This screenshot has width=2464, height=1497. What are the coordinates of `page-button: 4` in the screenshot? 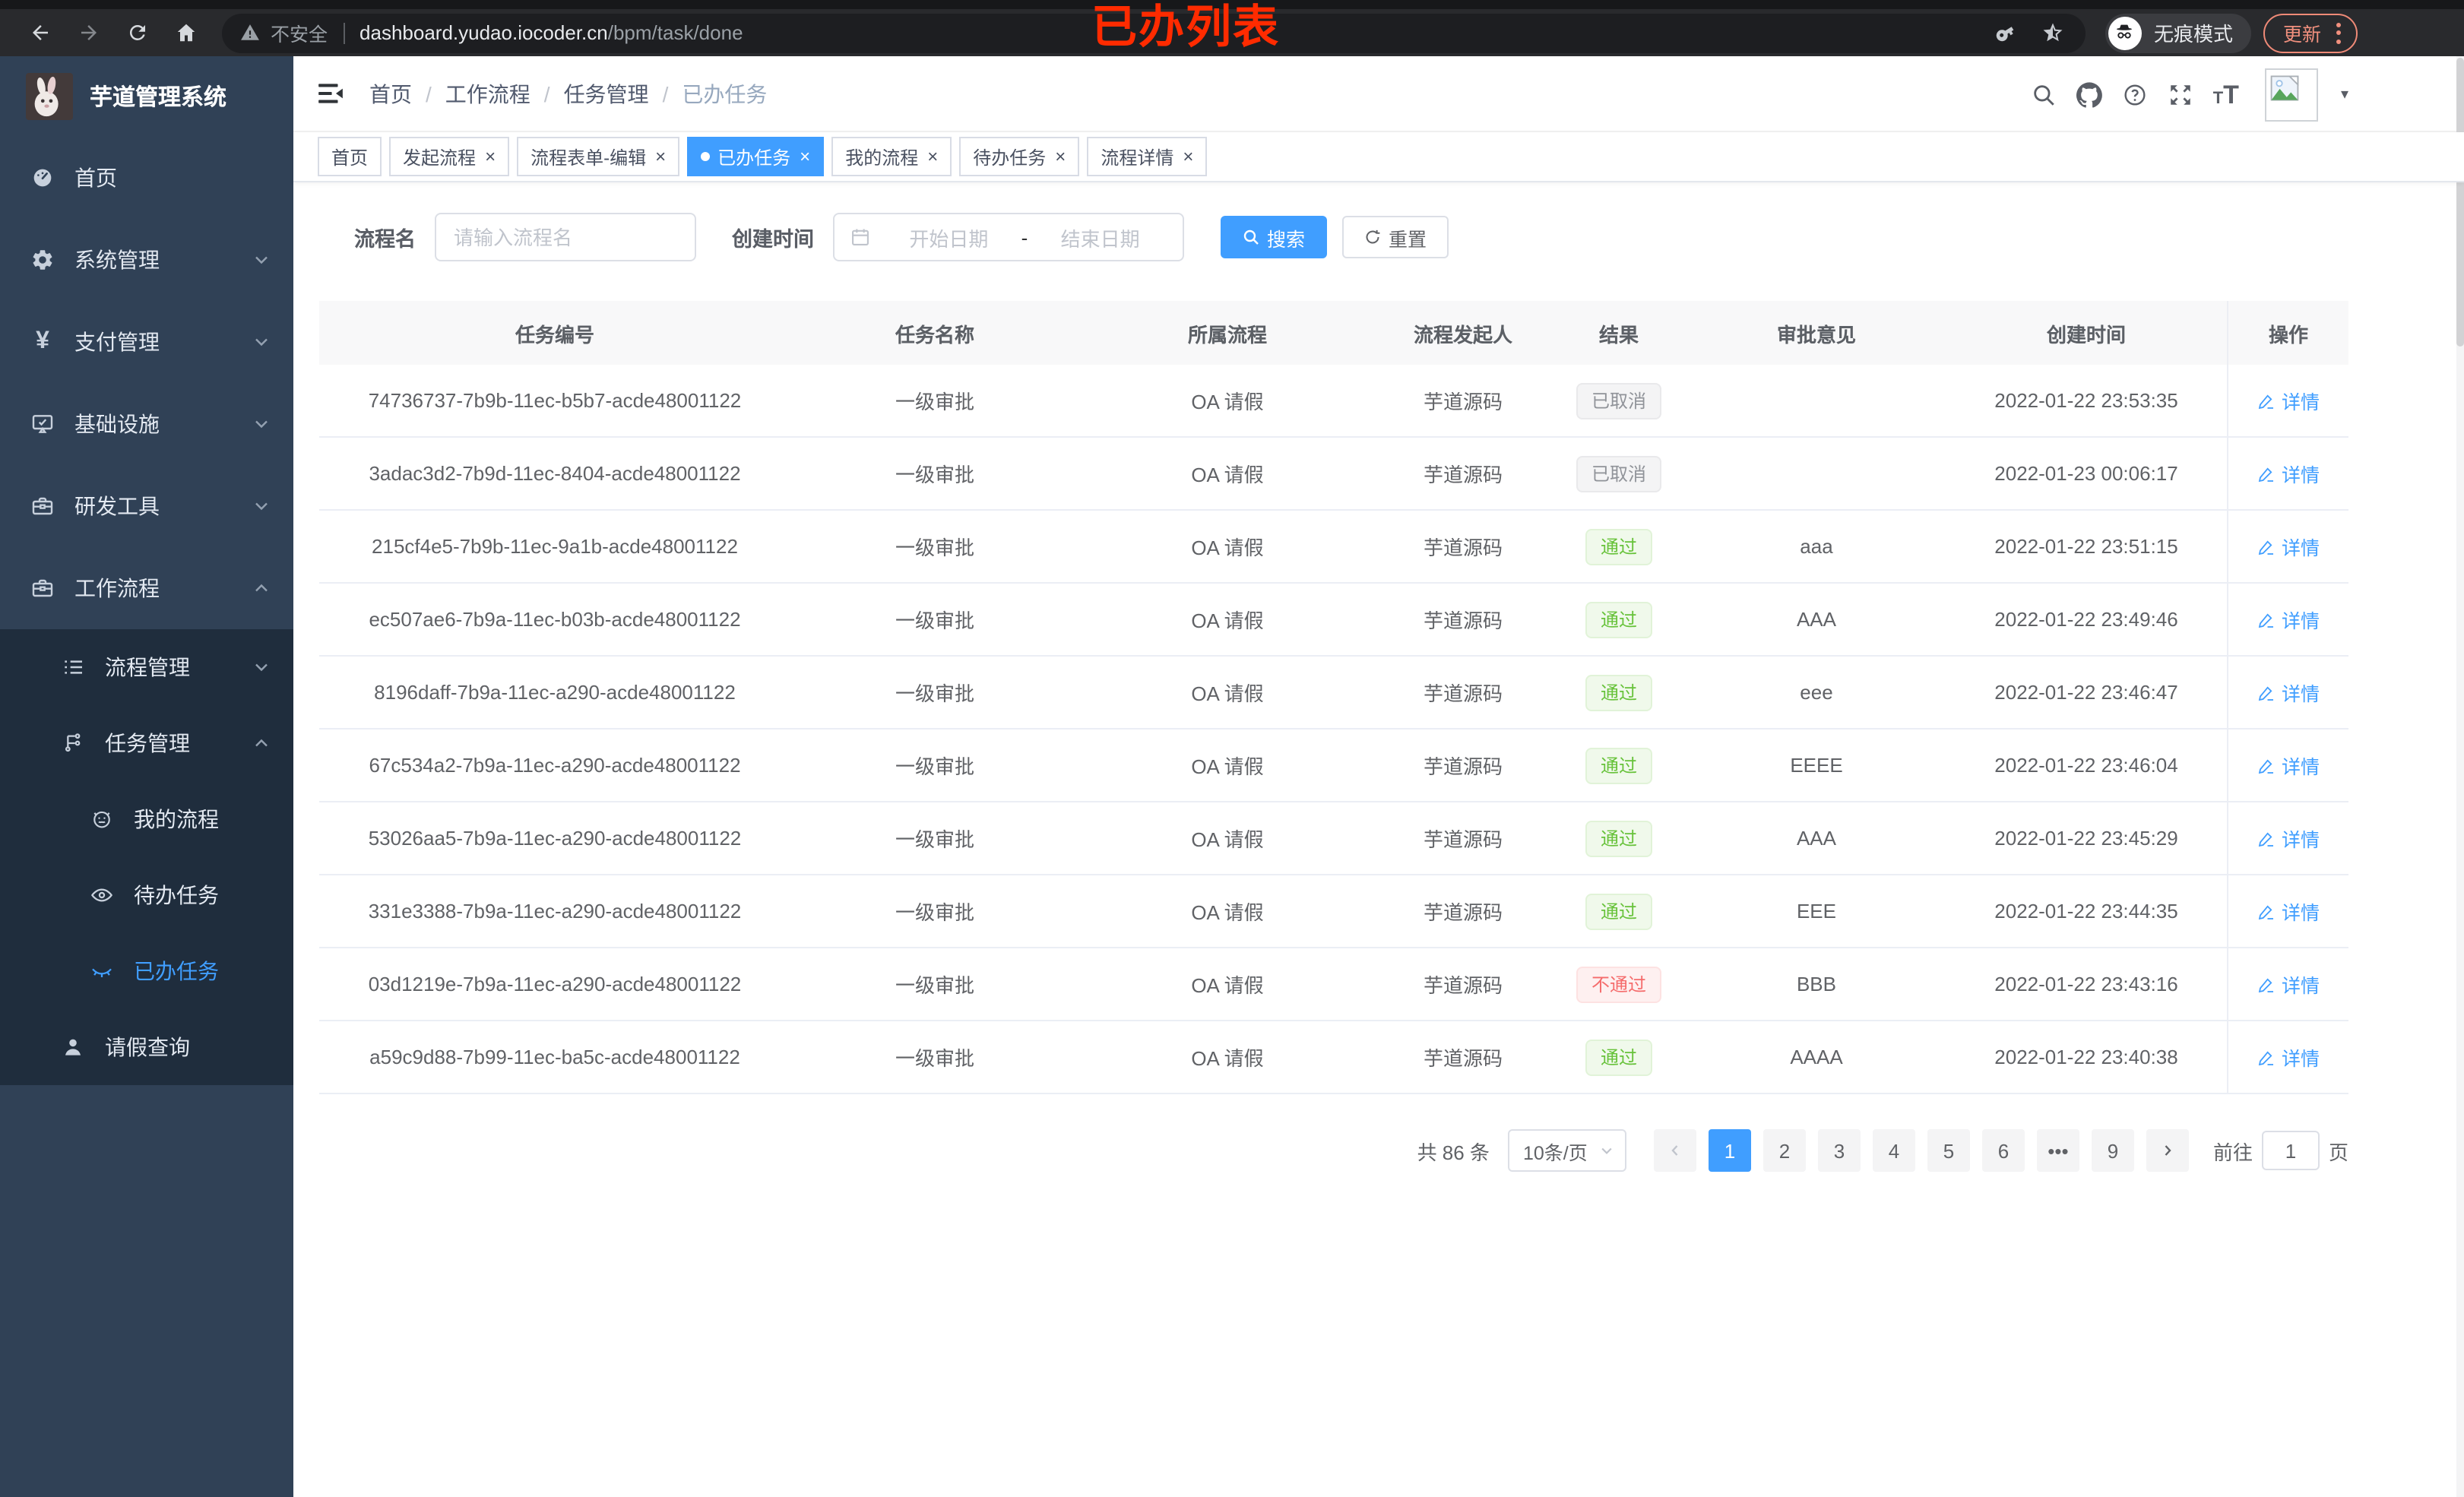 It's located at (1894, 1150).